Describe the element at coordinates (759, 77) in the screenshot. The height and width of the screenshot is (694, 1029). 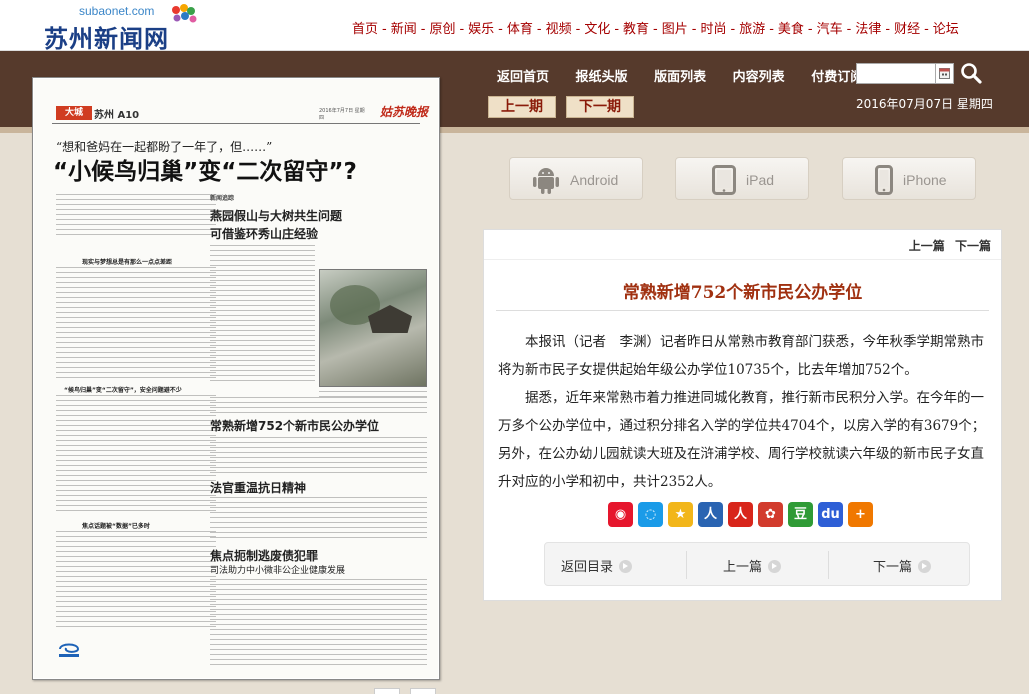
I see `menu-item-content-list: 内容列表` at that location.